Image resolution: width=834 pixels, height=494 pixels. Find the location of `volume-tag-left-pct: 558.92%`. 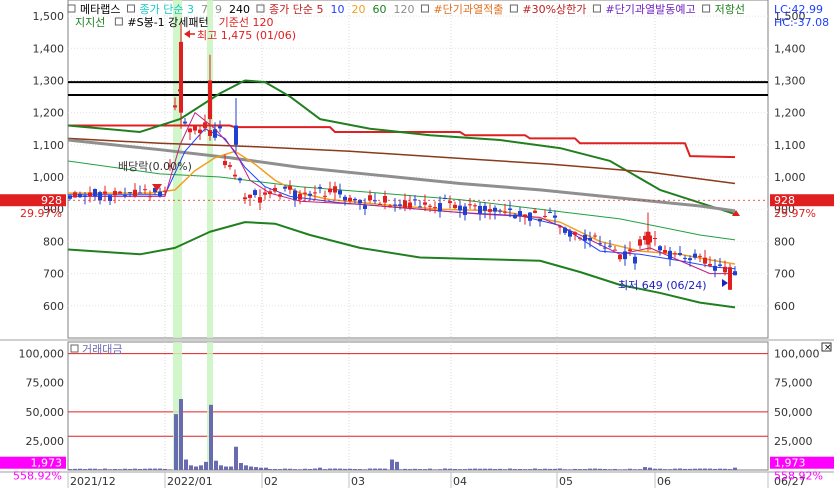

volume-tag-left-pct: 558.92% is located at coordinates (37, 476).